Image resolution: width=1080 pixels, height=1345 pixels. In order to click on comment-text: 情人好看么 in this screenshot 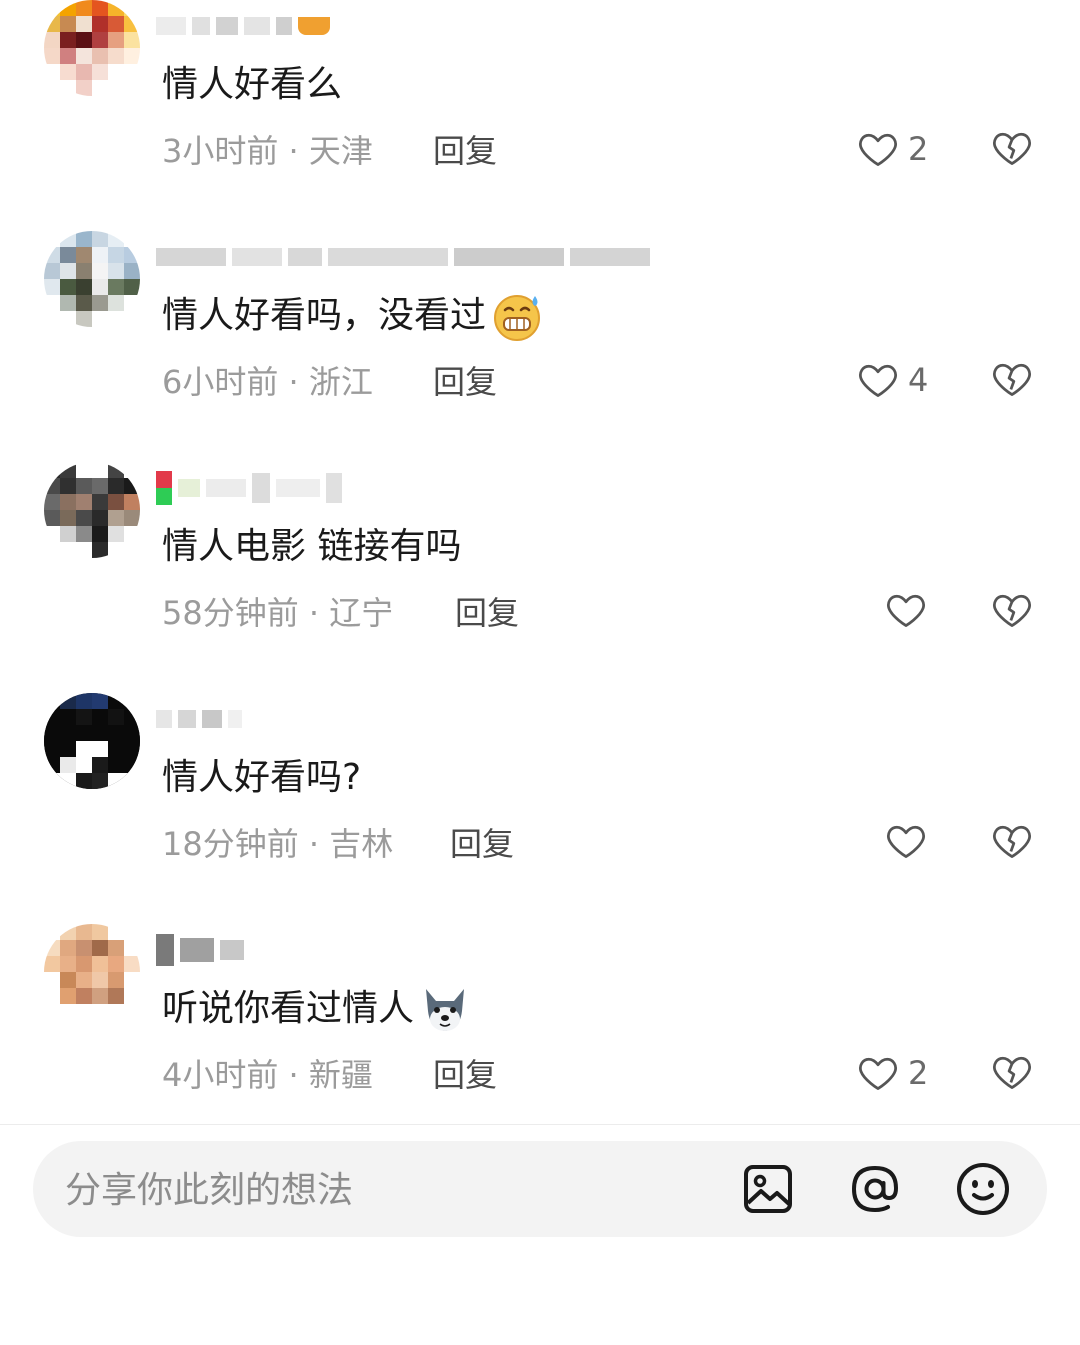, I will do `click(252, 84)`.